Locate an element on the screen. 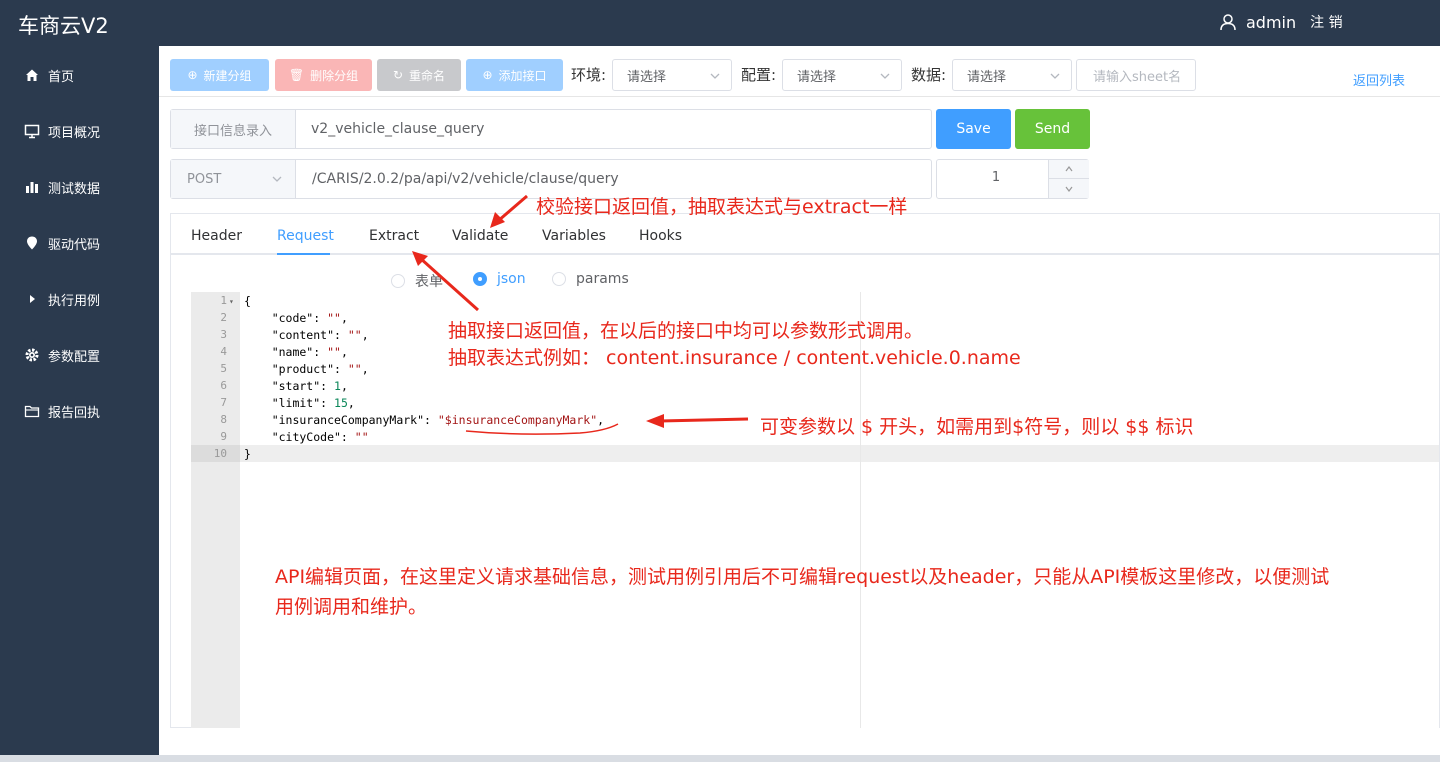 The height and width of the screenshot is (762, 1440). stepper-increase-button is located at coordinates (1068, 169).